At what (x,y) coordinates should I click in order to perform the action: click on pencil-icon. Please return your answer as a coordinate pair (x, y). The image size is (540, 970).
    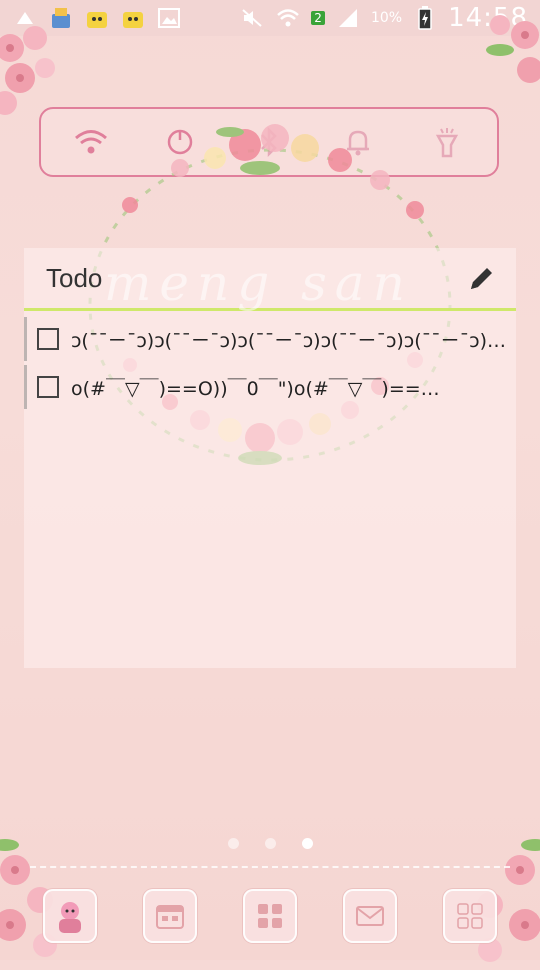
    Looking at the image, I should click on (481, 278).